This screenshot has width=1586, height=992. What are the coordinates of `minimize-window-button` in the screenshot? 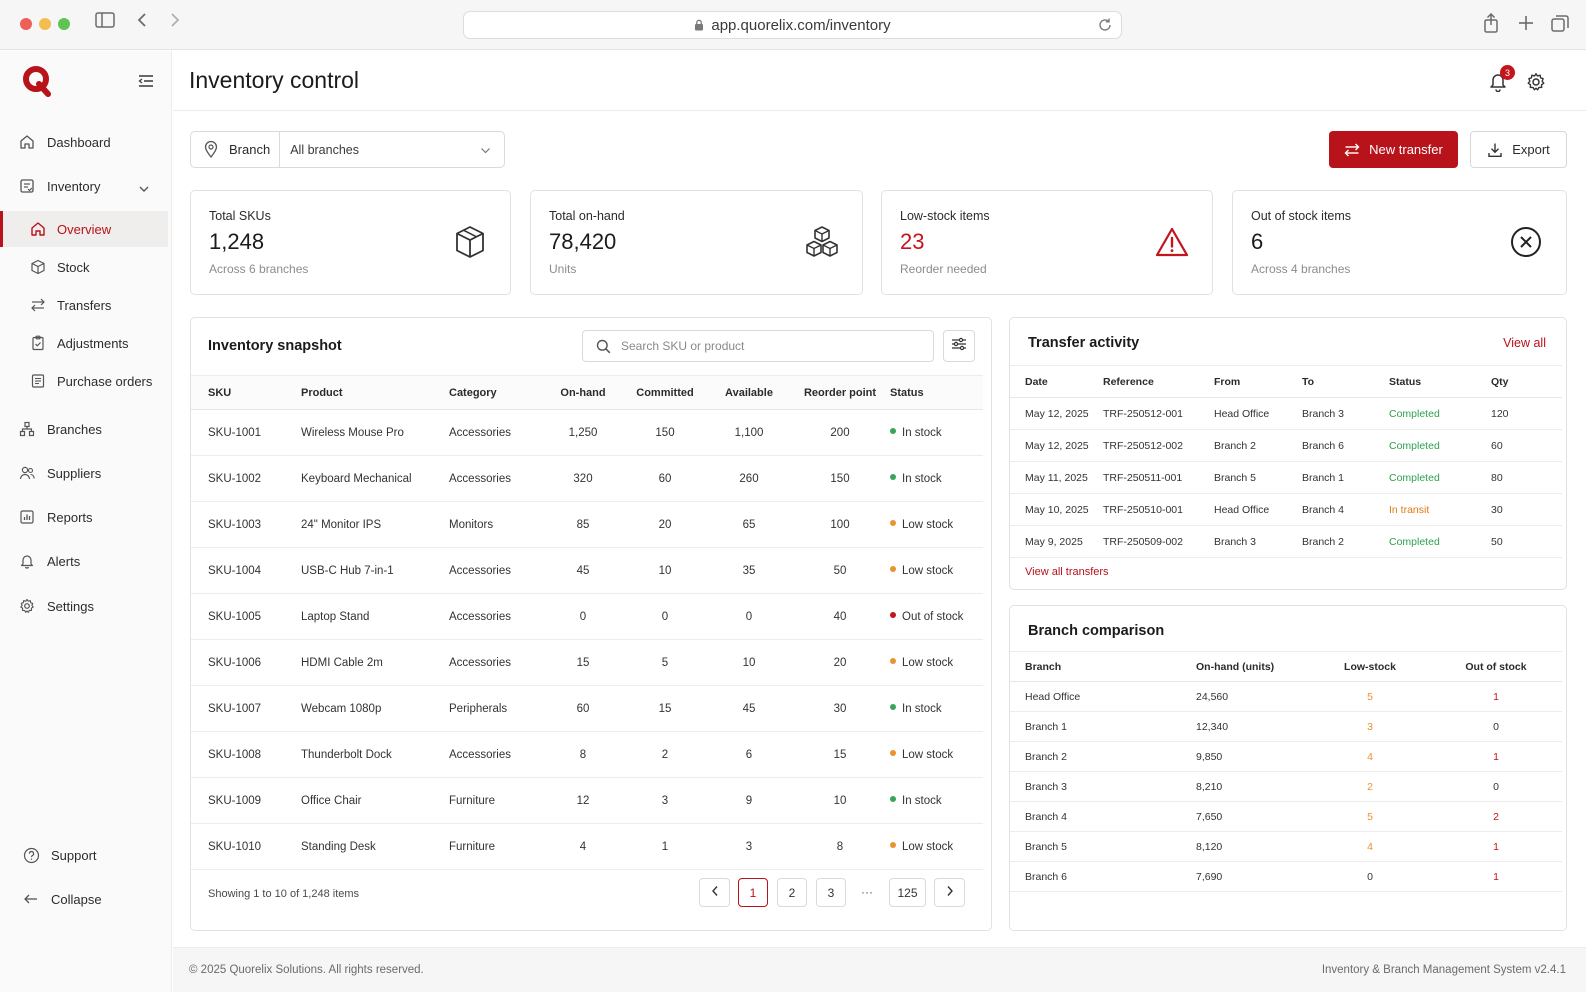 It's located at (45, 24).